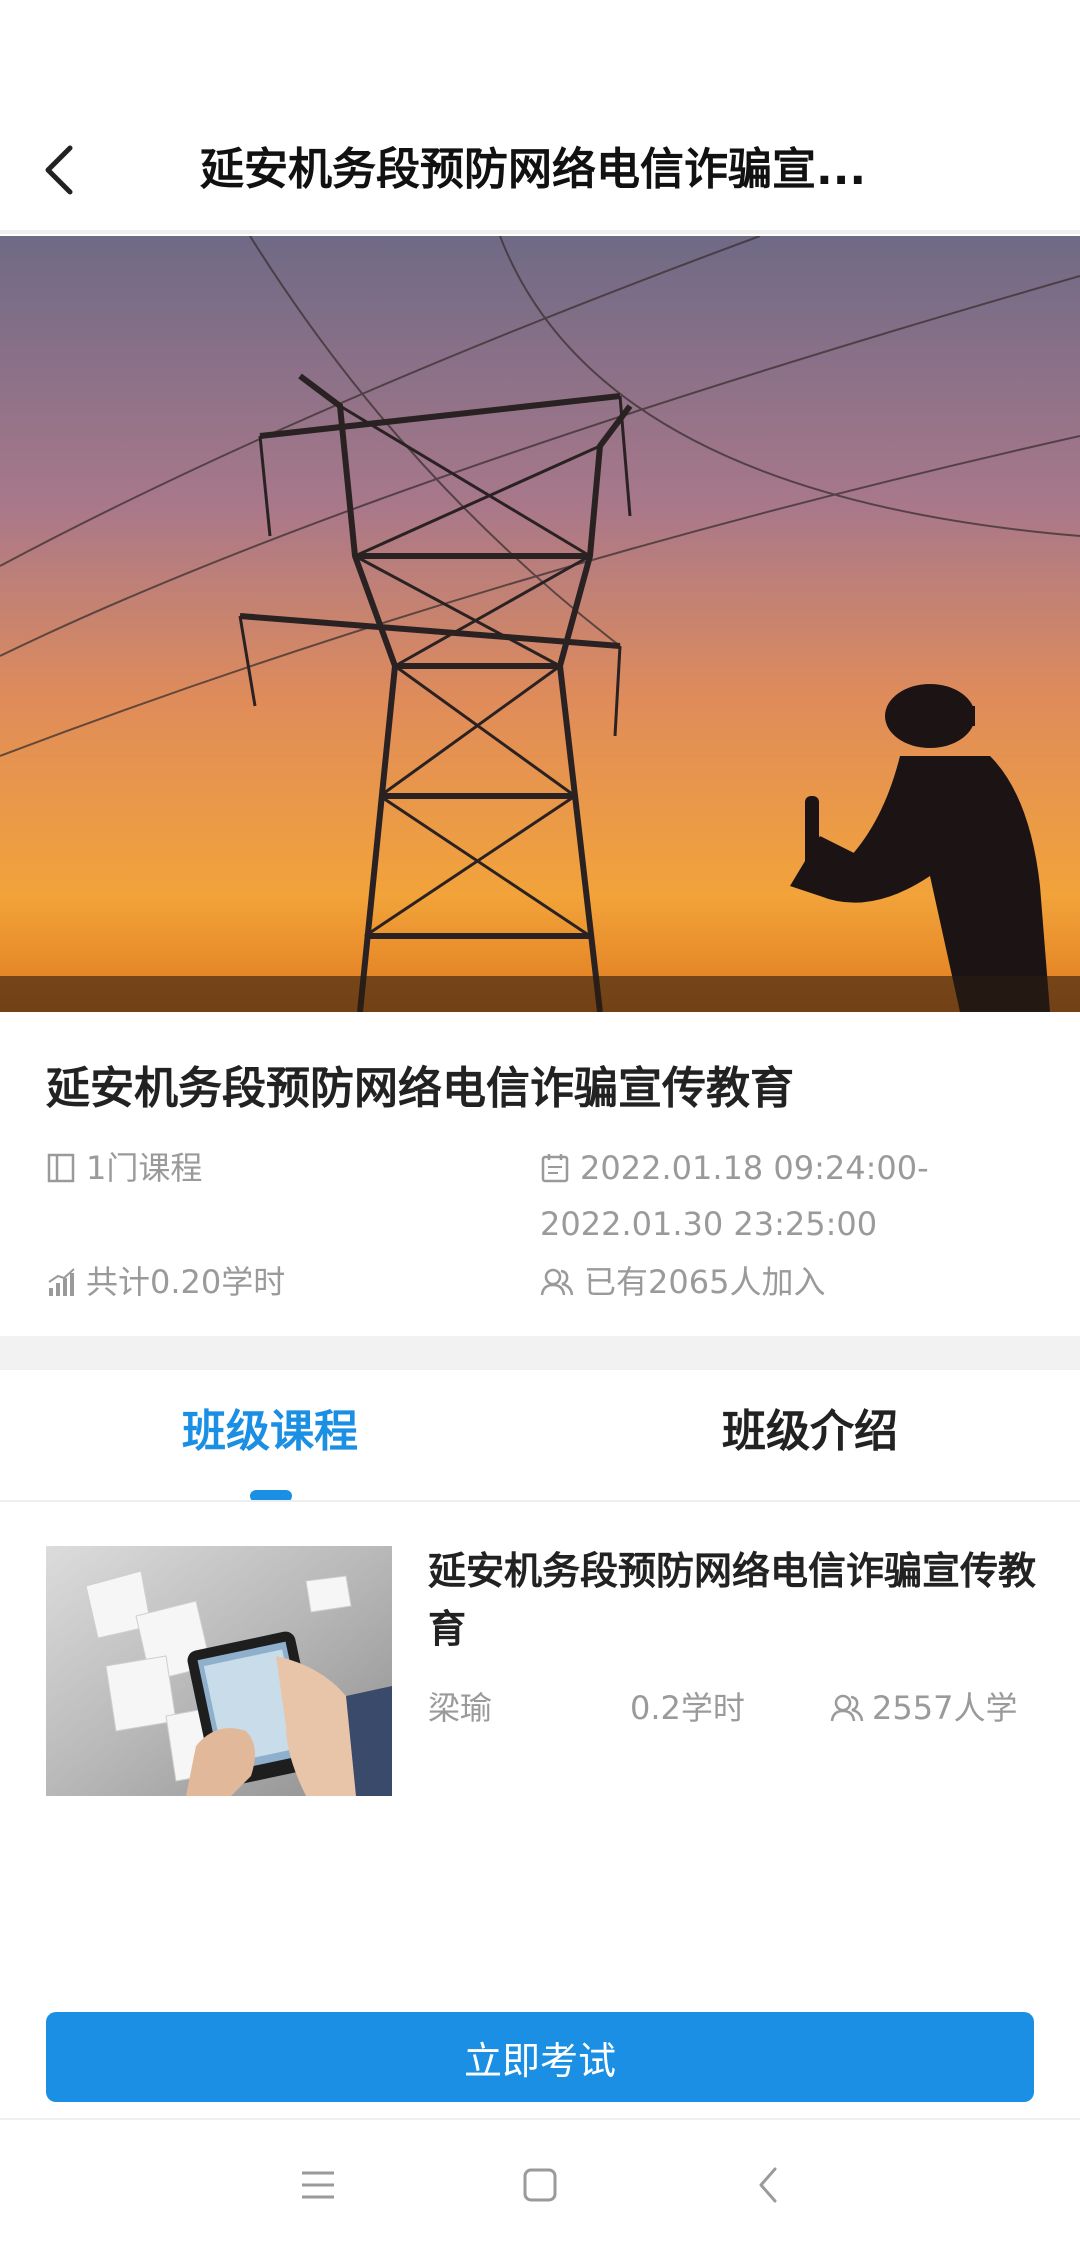 The height and width of the screenshot is (2248, 1080). Describe the element at coordinates (540, 232) in the screenshot. I see `header-divider` at that location.